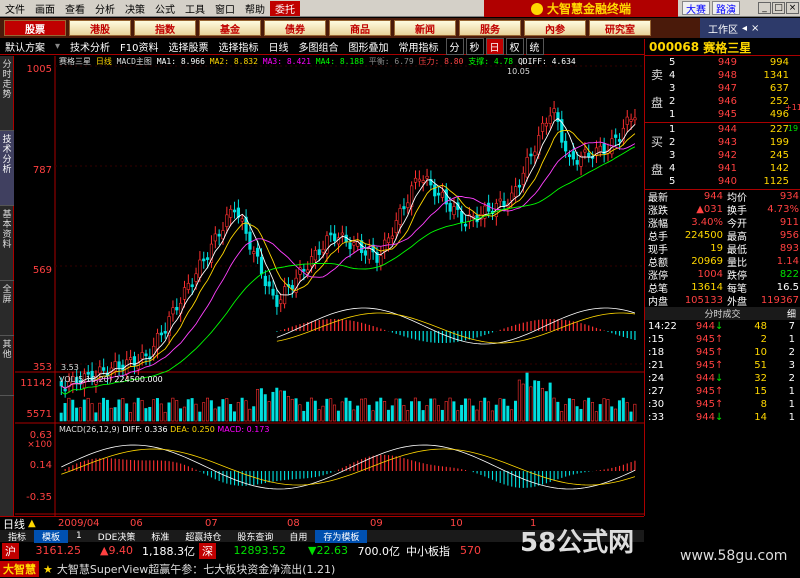 This screenshot has height=578, width=800. Describe the element at coordinates (734, 114) in the screenshot. I see `sell-row: 1 945 496` at that location.